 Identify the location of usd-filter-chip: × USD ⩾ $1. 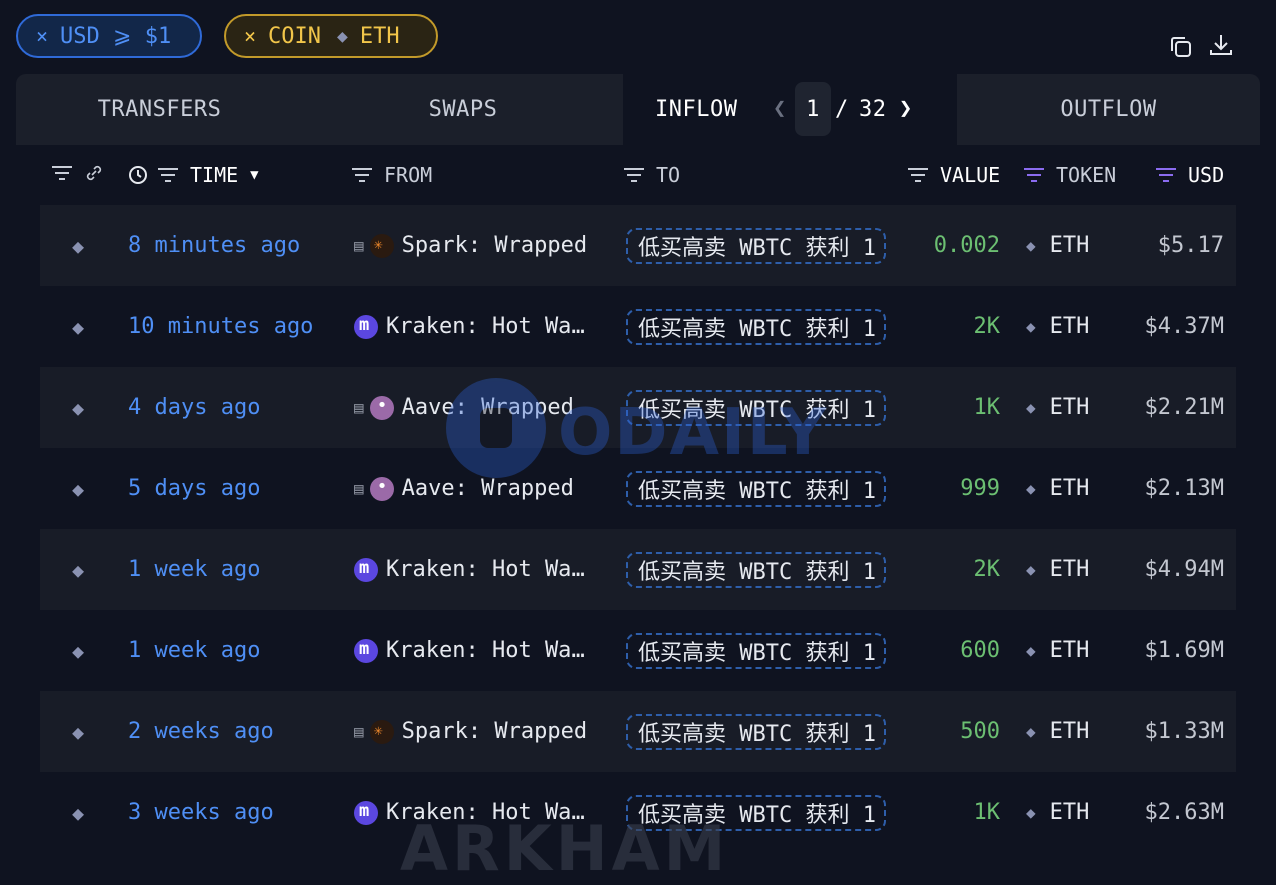
(109, 36).